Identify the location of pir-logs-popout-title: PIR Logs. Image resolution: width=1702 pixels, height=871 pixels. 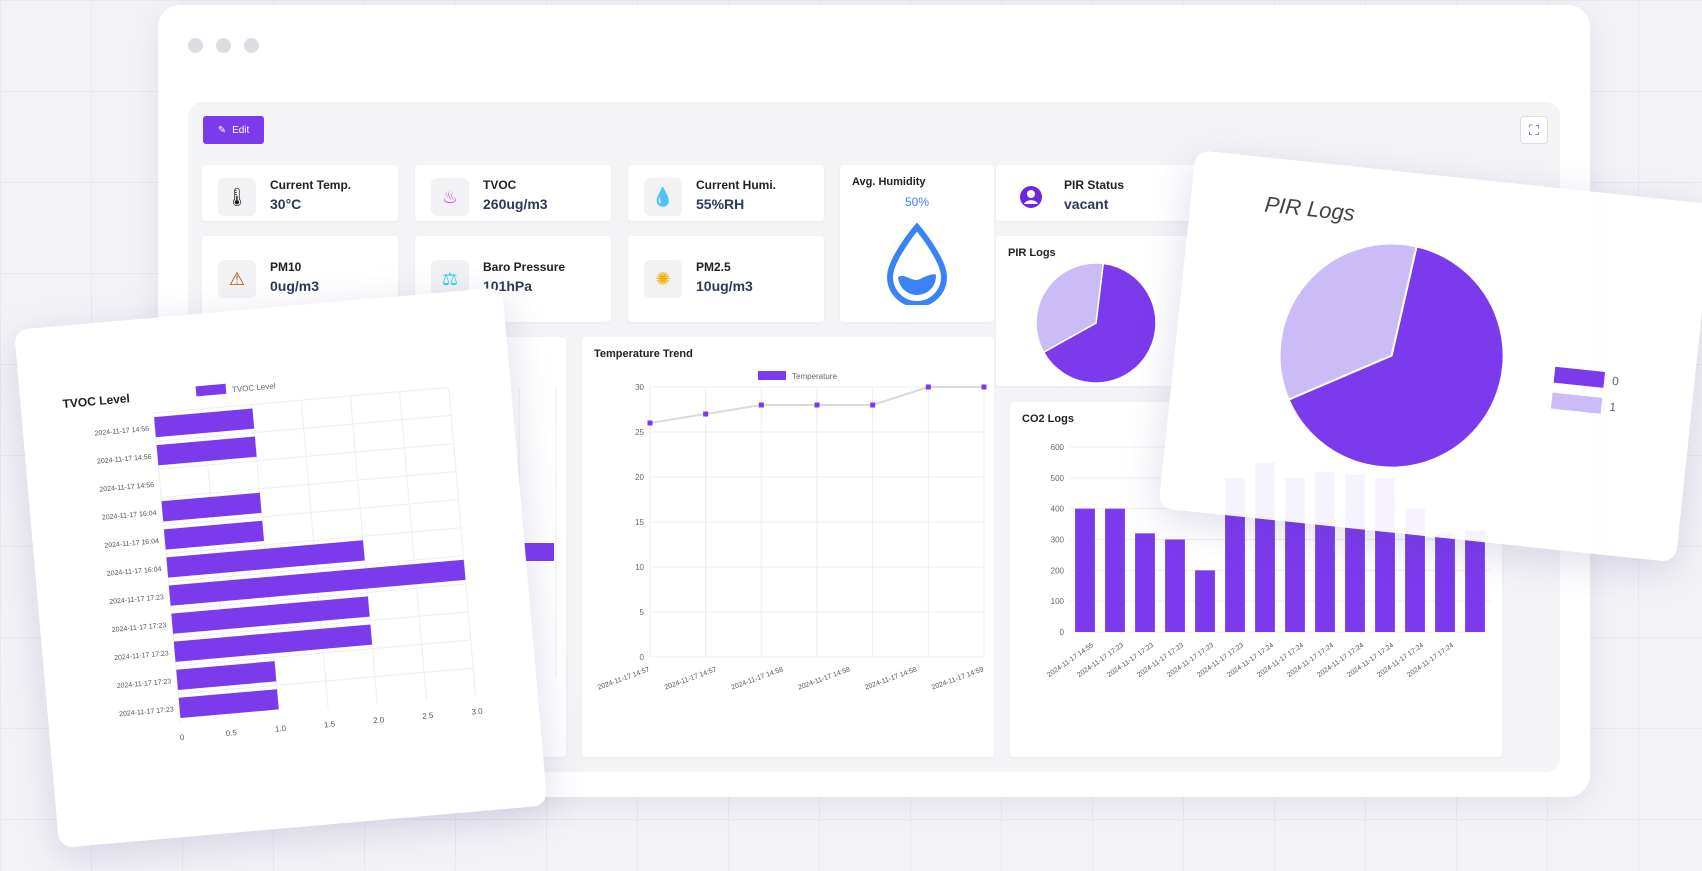
(1310, 208).